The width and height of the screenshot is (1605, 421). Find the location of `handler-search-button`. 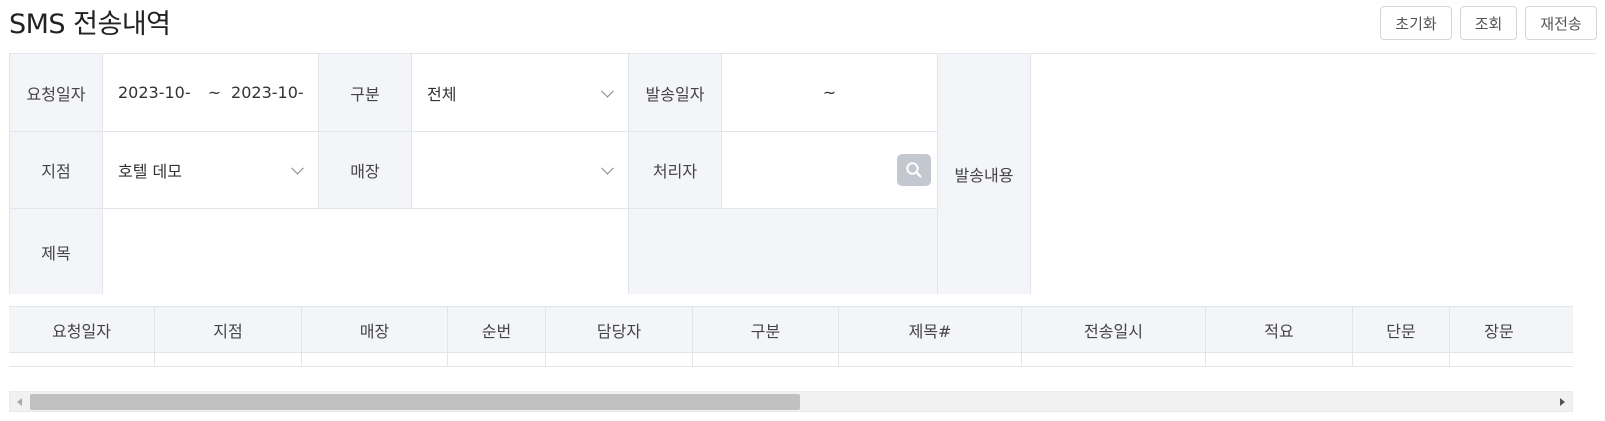

handler-search-button is located at coordinates (914, 170).